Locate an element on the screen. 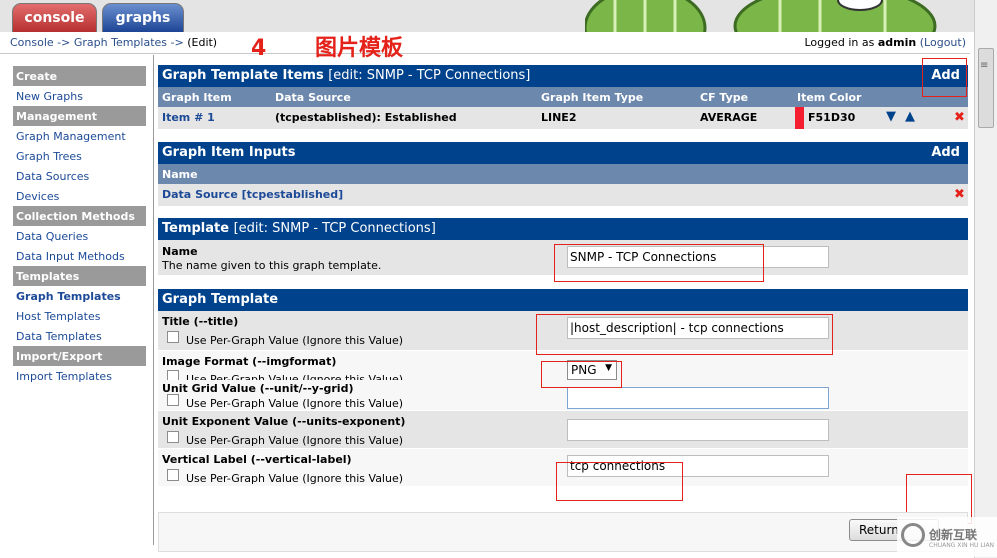 This screenshot has width=997, height=558. cactus-banner-image is located at coordinates (761, 16).